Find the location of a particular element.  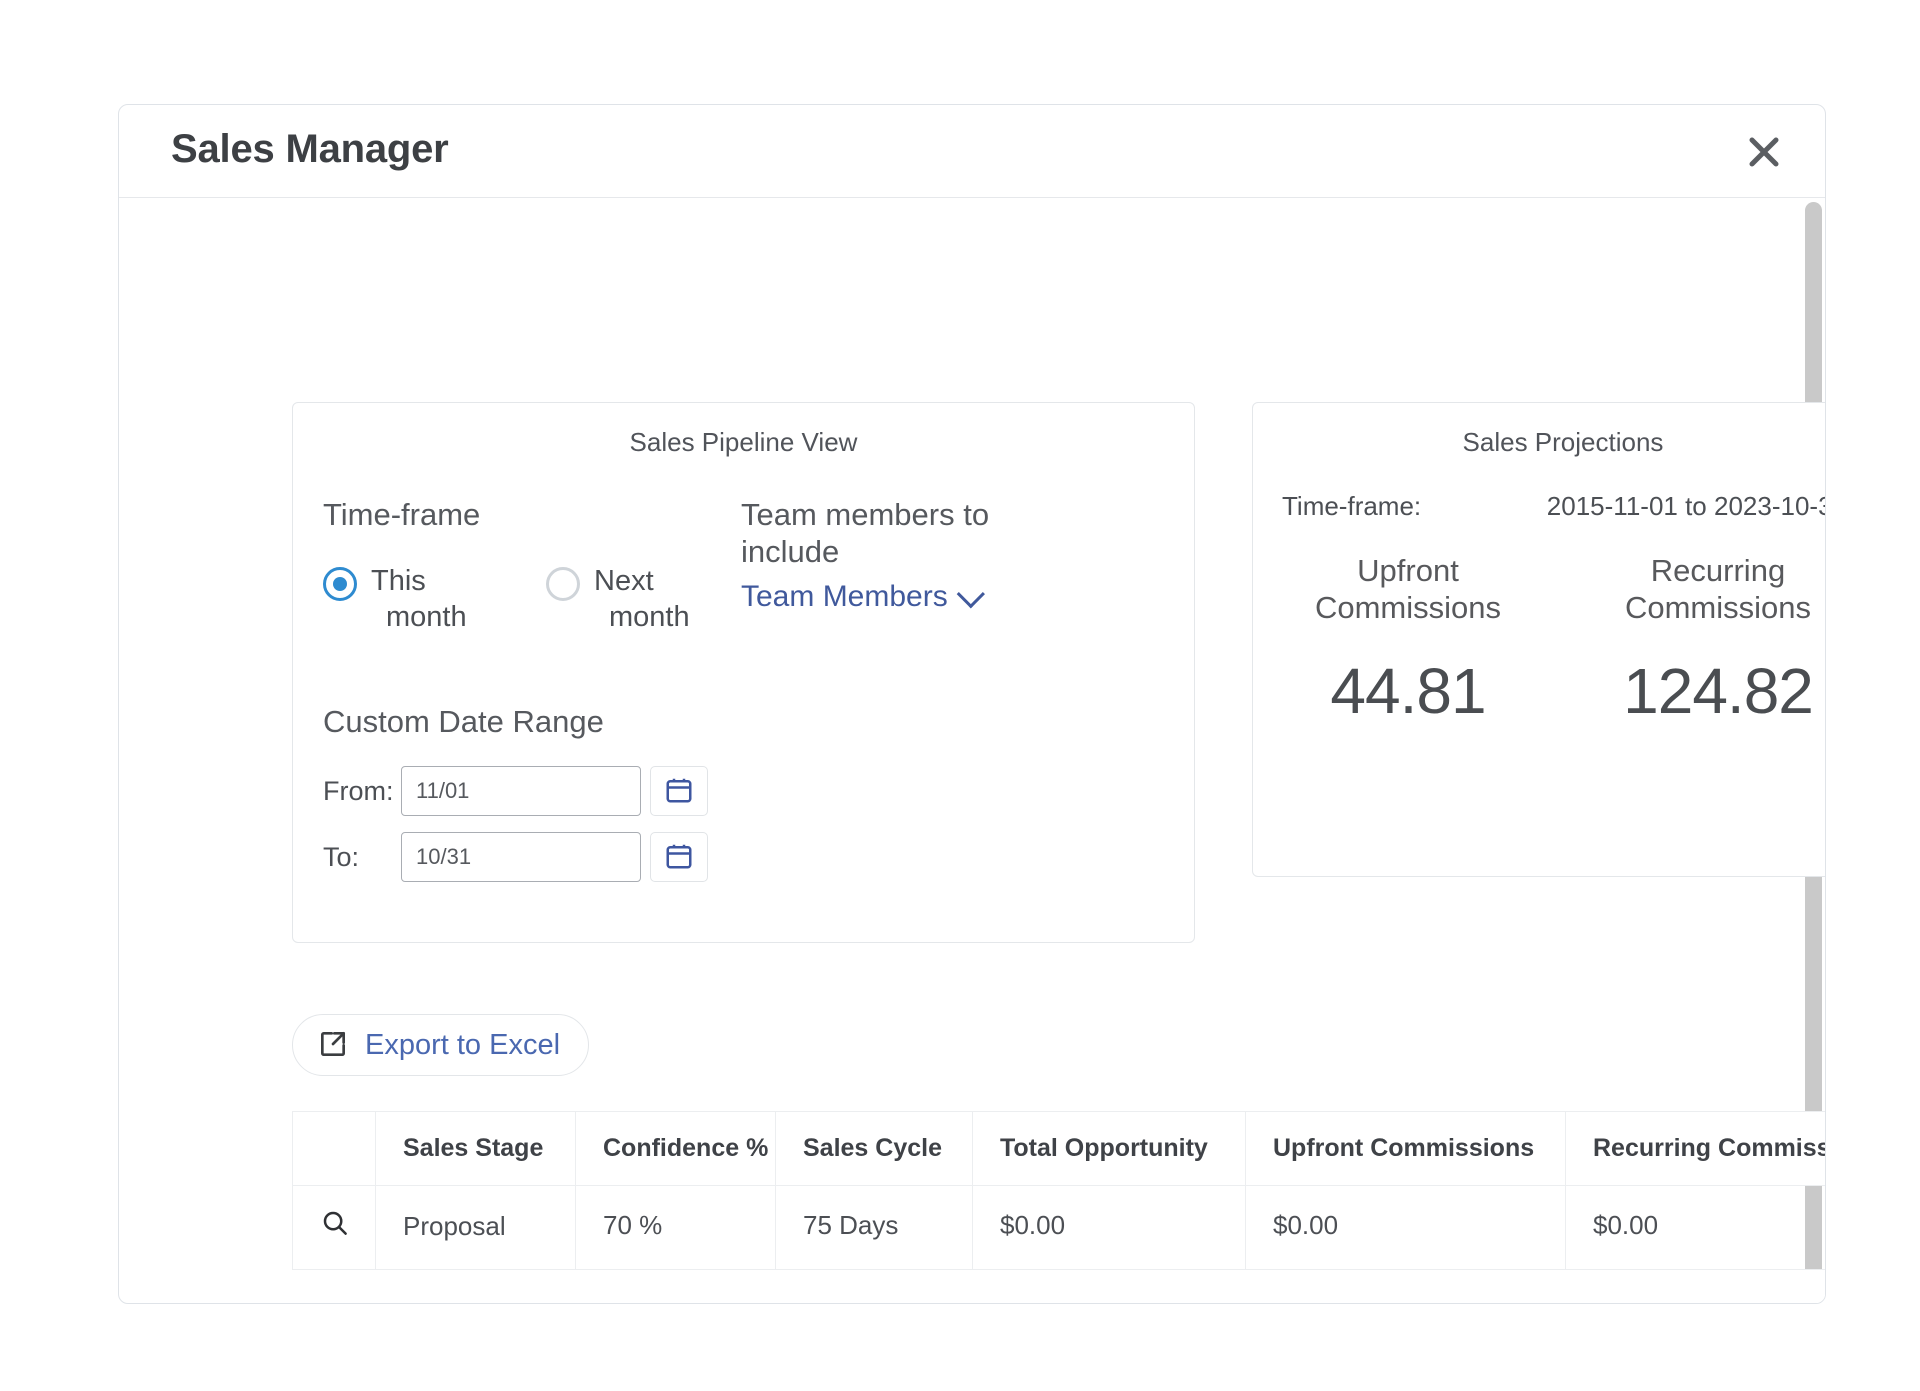

cell-total-opportunity: $0.00 is located at coordinates (1109, 1227).